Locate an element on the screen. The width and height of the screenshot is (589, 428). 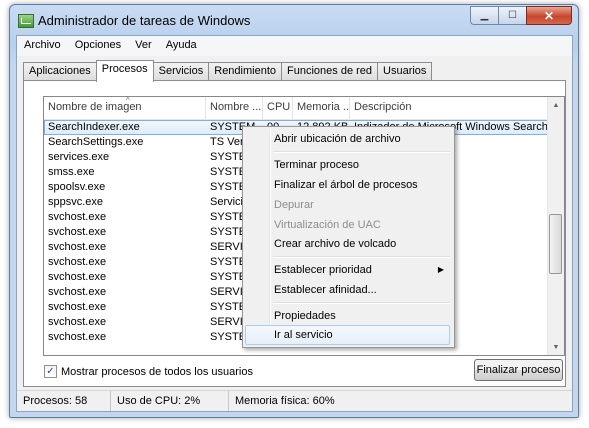
tab-aplicaciones: Aplicaciones is located at coordinates (60, 71).